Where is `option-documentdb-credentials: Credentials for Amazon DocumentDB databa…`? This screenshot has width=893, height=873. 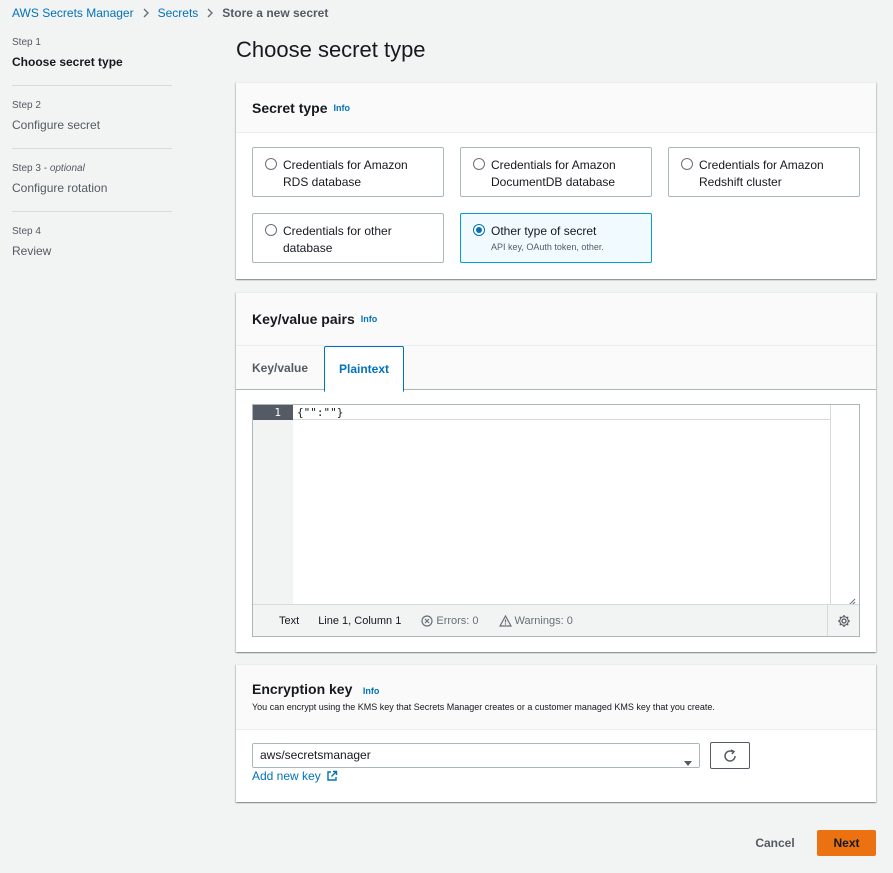
option-documentdb-credentials: Credentials for Amazon DocumentDB databa… is located at coordinates (556, 172).